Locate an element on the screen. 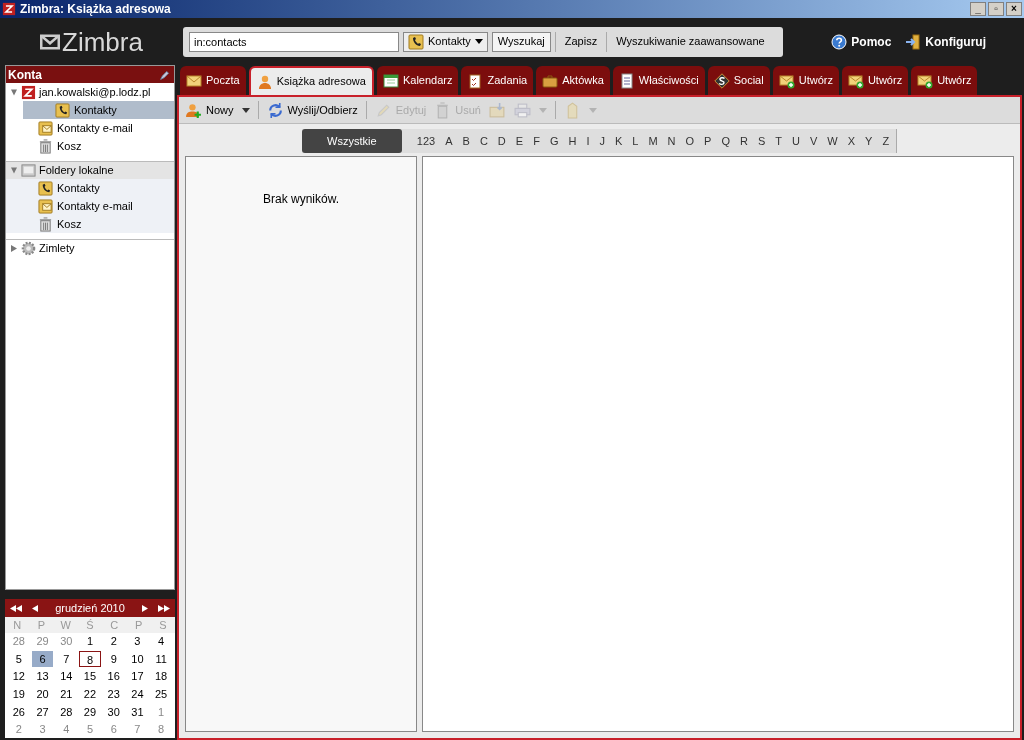 This screenshot has height=740, width=1024. alphabet-filter: C is located at coordinates (483, 141).